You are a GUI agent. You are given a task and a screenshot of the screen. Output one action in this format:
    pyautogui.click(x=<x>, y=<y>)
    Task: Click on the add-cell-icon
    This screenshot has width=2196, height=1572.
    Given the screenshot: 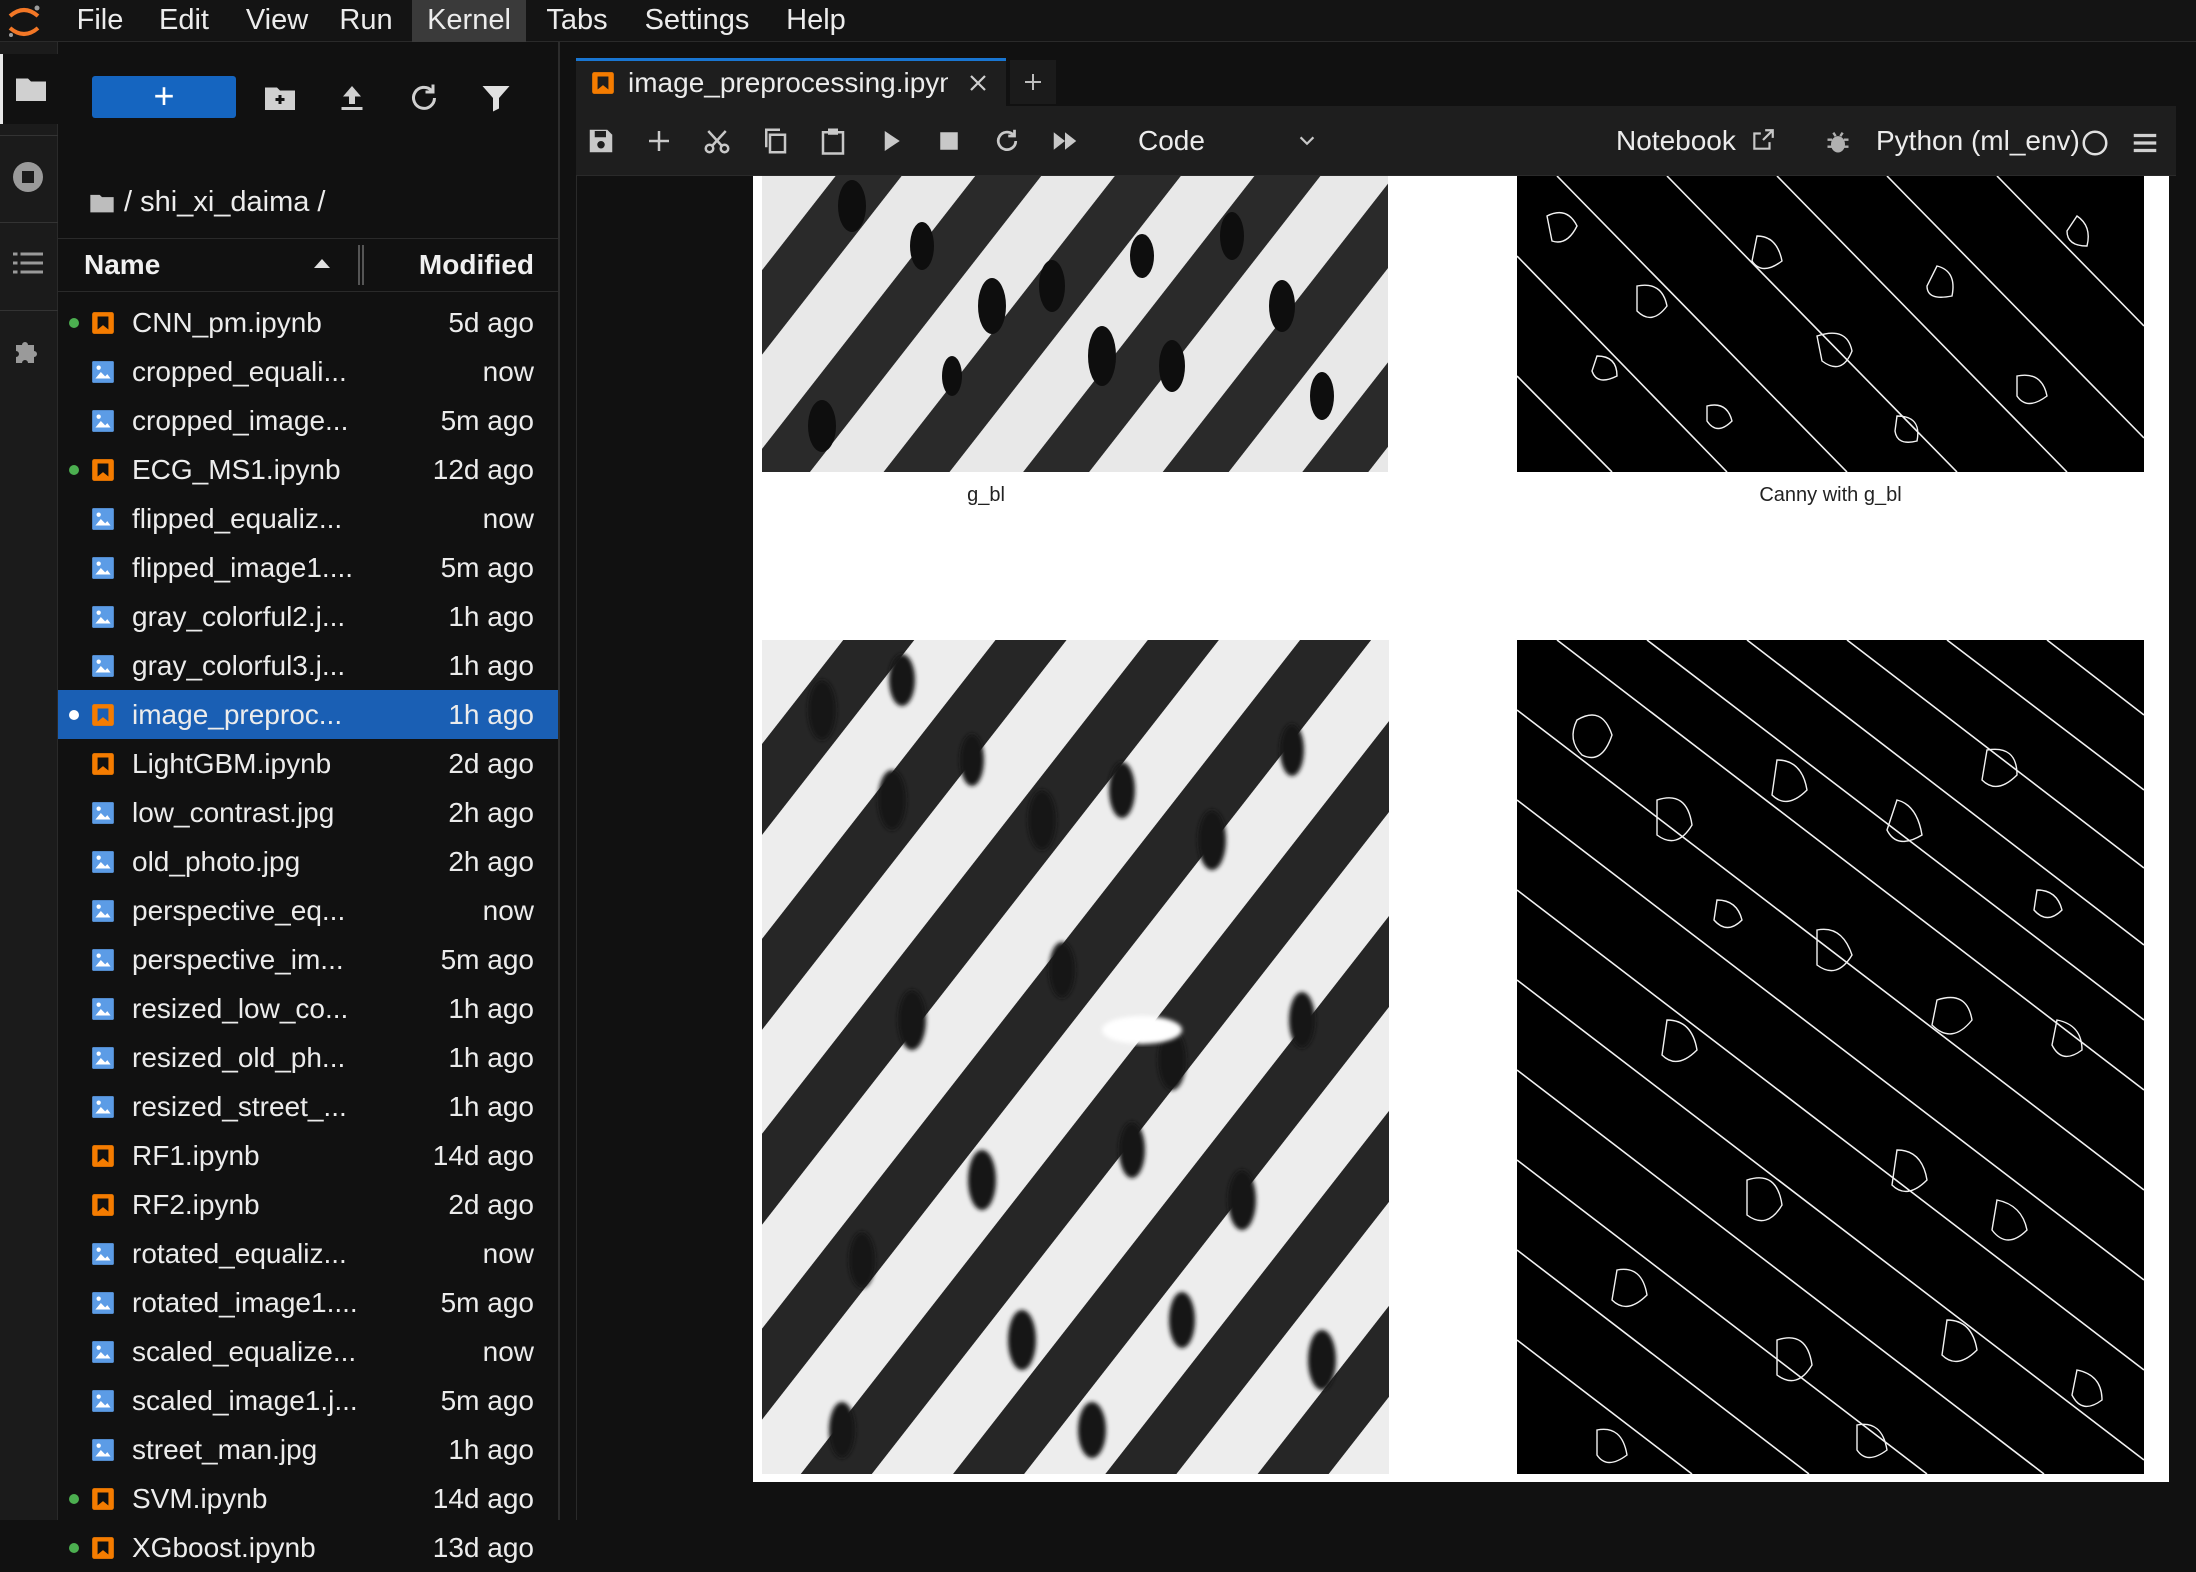 What is the action you would take?
    pyautogui.click(x=659, y=141)
    